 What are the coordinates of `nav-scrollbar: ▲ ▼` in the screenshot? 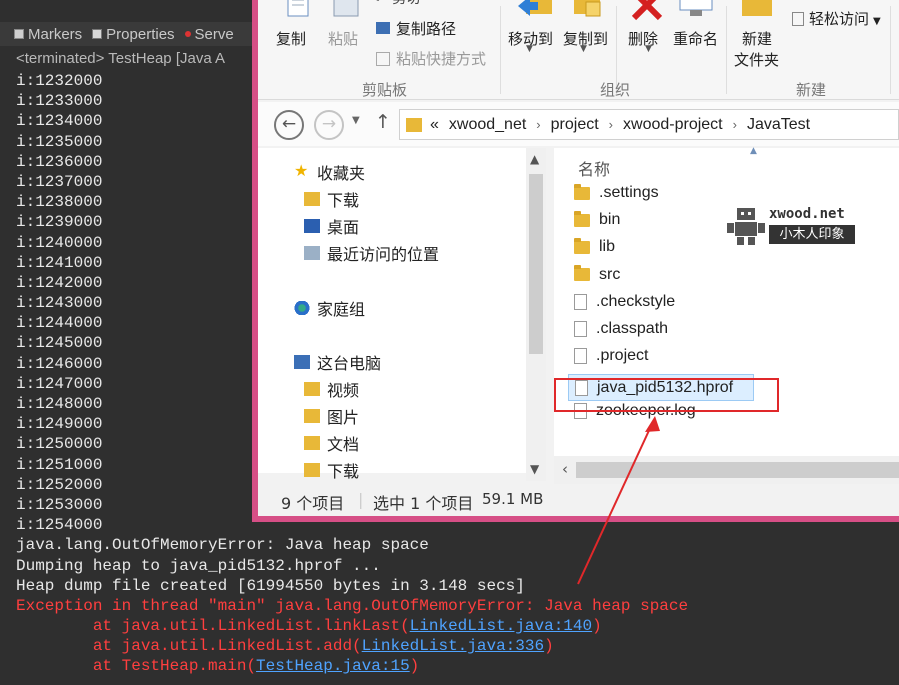 It's located at (536, 314).